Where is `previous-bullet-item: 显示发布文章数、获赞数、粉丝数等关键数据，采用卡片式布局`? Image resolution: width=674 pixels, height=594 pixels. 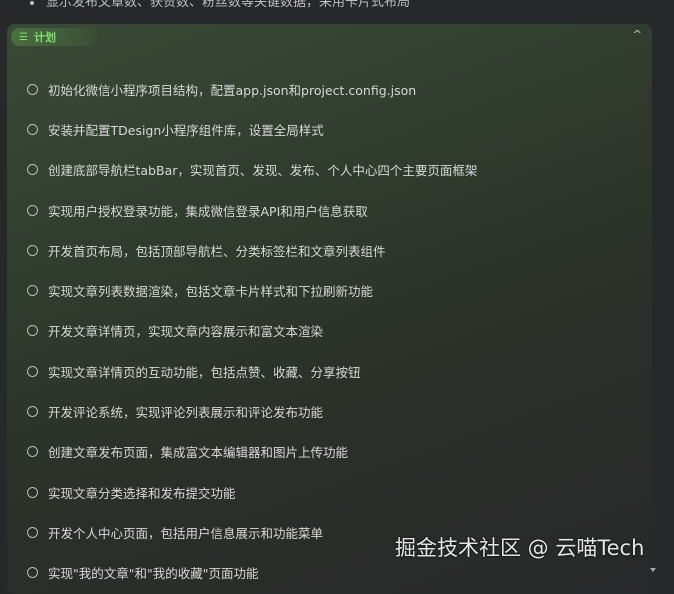 previous-bullet-item: 显示发布文章数、获赞数、粉丝数等关键数据，采用卡片式布局 is located at coordinates (220, 5).